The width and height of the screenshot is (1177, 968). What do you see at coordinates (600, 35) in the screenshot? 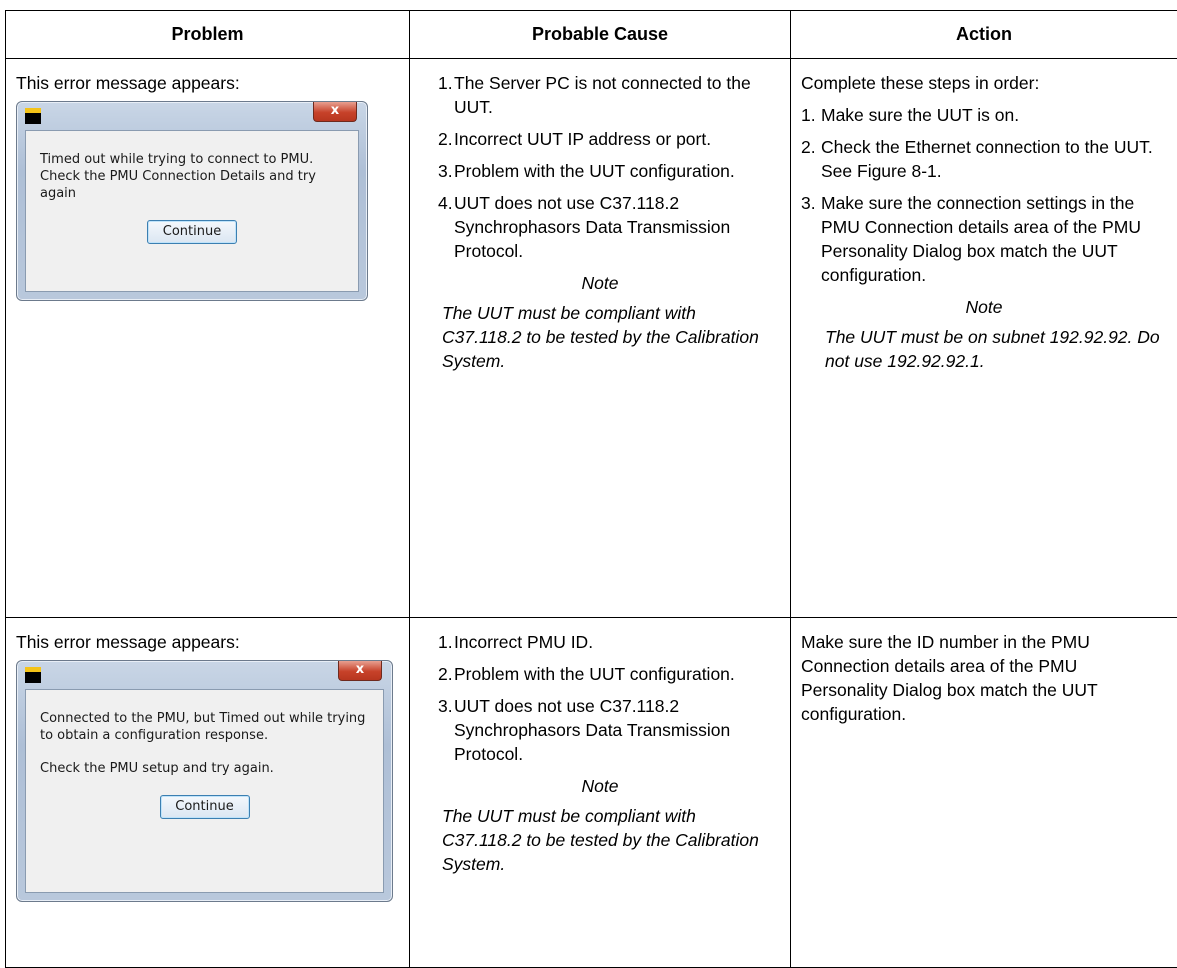
I see `header-probable-cause: Probable Cause` at bounding box center [600, 35].